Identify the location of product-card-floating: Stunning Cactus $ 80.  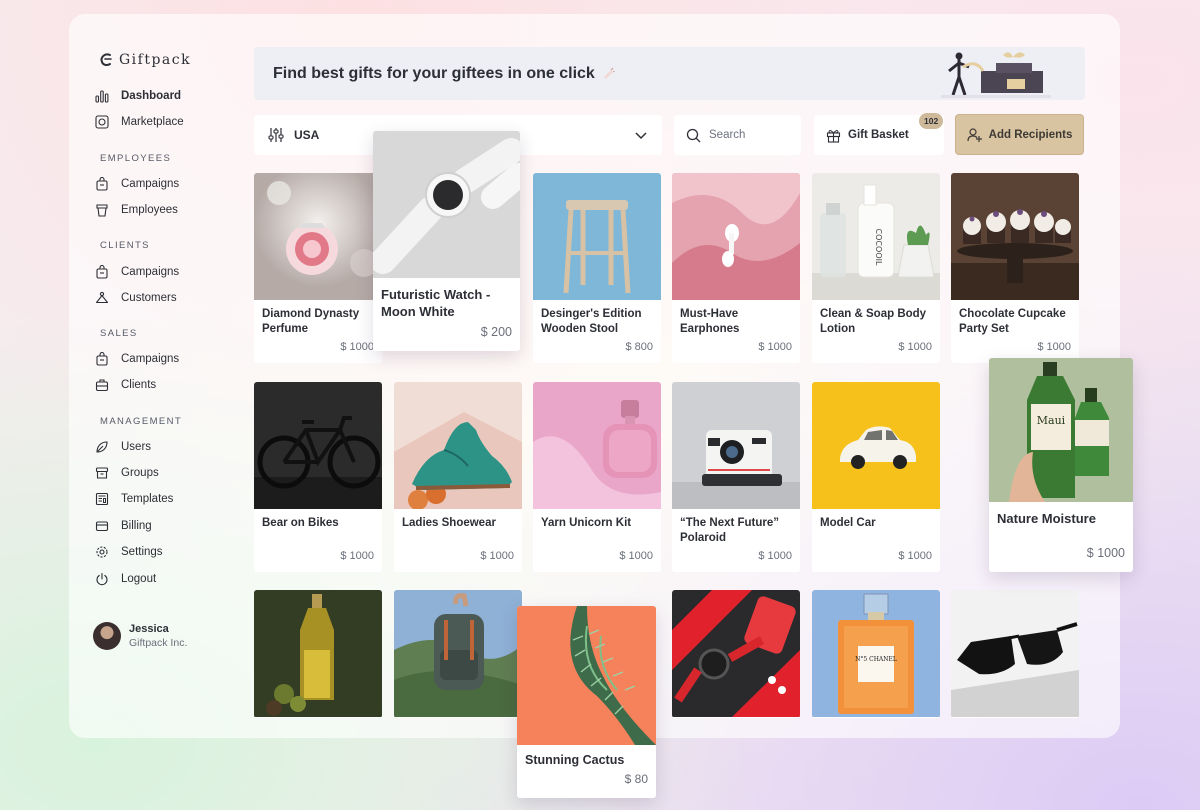
(586, 702).